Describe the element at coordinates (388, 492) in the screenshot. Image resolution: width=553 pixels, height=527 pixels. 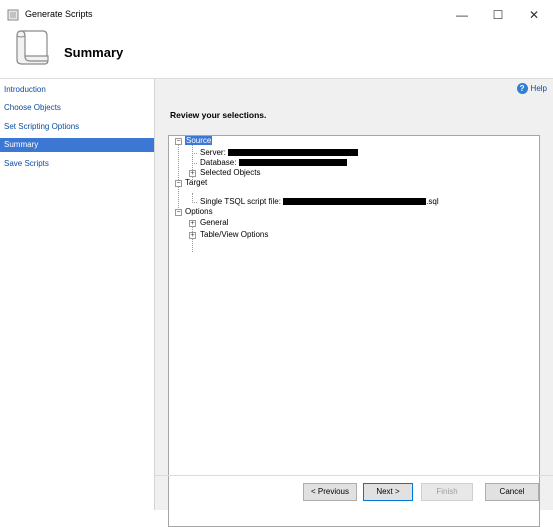
I see `next-button: Next >` at that location.